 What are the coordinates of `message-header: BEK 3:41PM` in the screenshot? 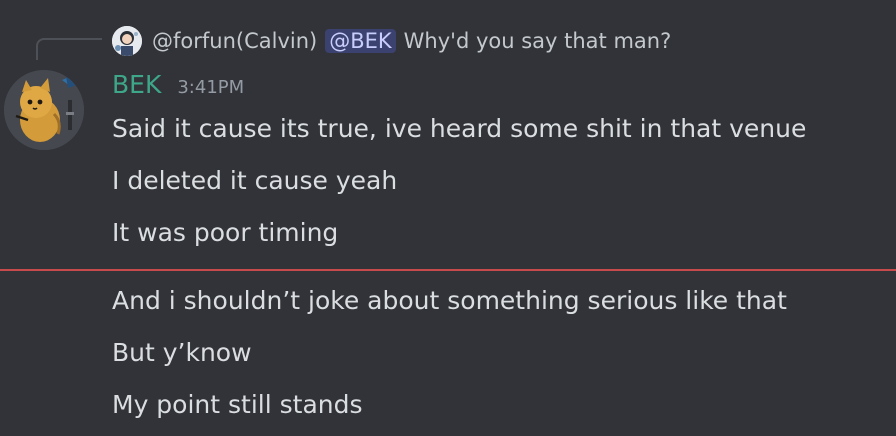 It's located at (178, 88).